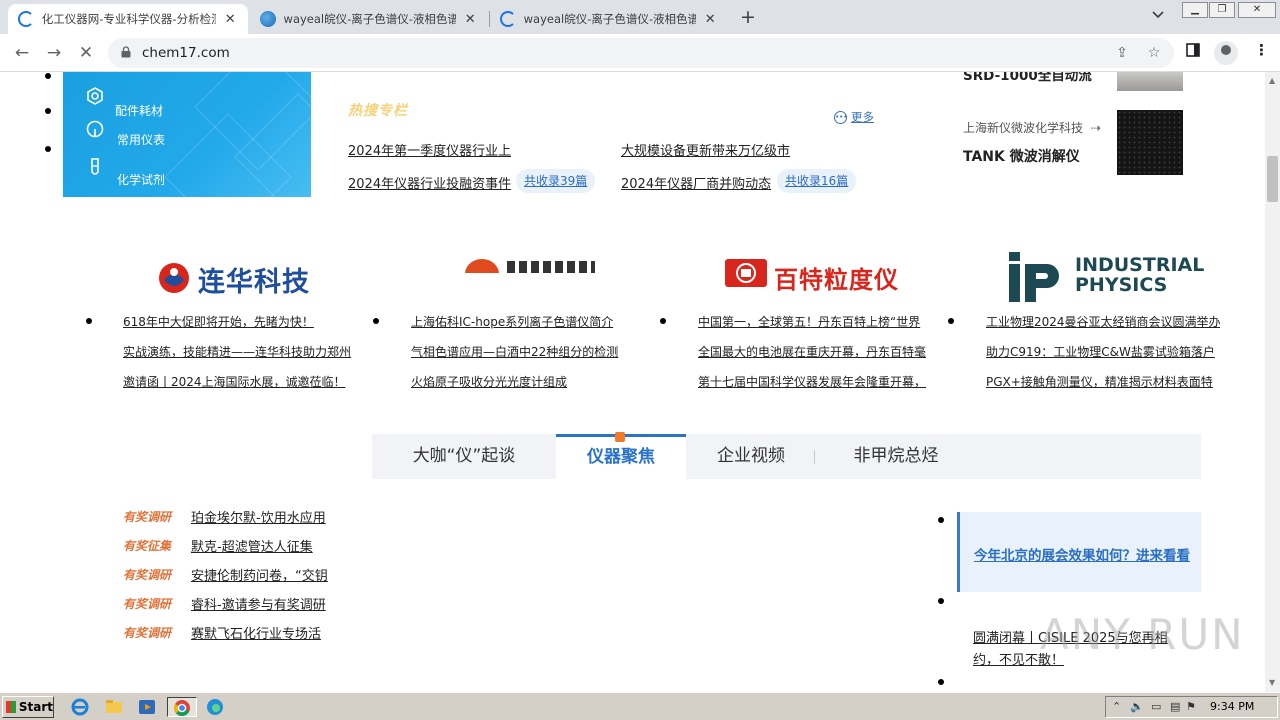 The image size is (1280, 720). What do you see at coordinates (1195, 10) in the screenshot?
I see `minimize-window-button: ▁` at bounding box center [1195, 10].